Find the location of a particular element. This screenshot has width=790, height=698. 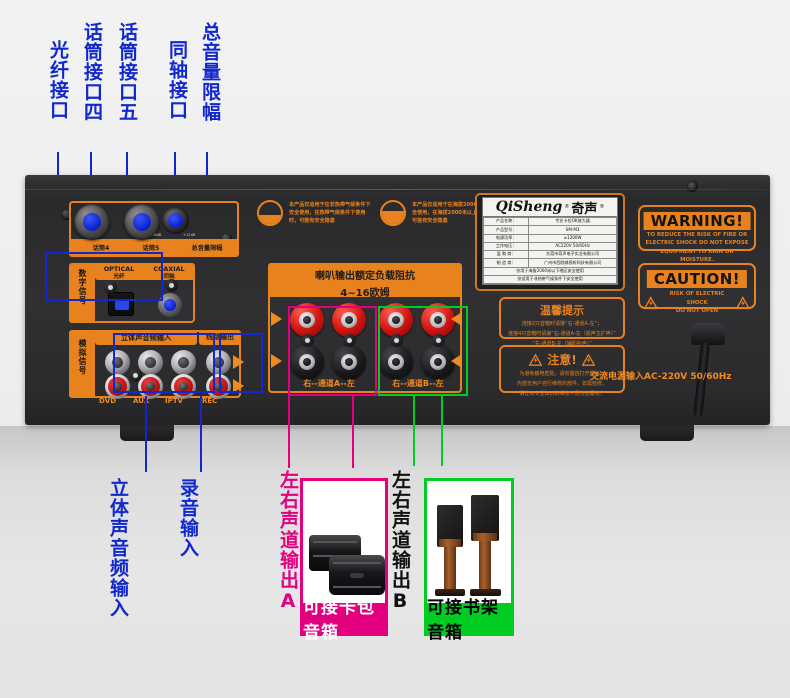

spec-key: 产品名称： is located at coordinates (506, 221).